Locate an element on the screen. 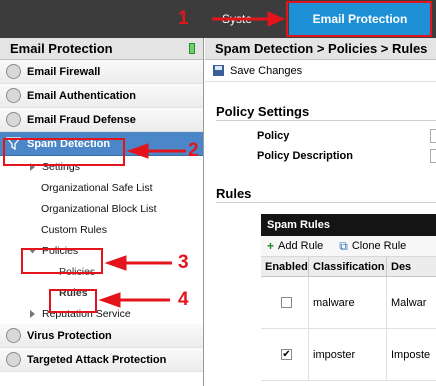  sidebar-item-label: Email Firewall is located at coordinates (64, 71).